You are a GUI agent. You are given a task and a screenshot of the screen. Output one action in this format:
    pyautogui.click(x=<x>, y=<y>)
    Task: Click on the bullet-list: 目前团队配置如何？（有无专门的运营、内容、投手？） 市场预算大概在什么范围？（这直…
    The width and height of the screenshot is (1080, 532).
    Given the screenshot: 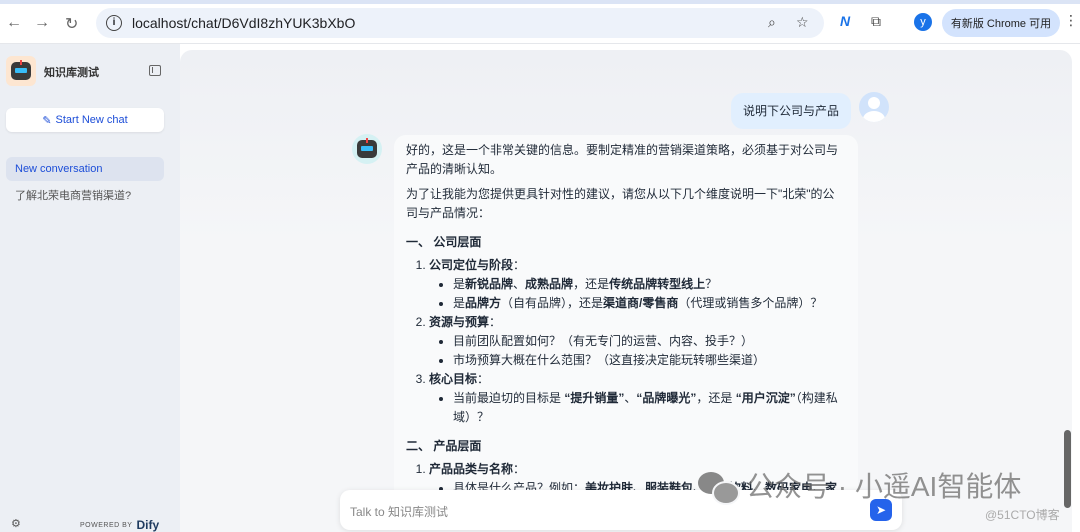 What is the action you would take?
    pyautogui.click(x=637, y=351)
    